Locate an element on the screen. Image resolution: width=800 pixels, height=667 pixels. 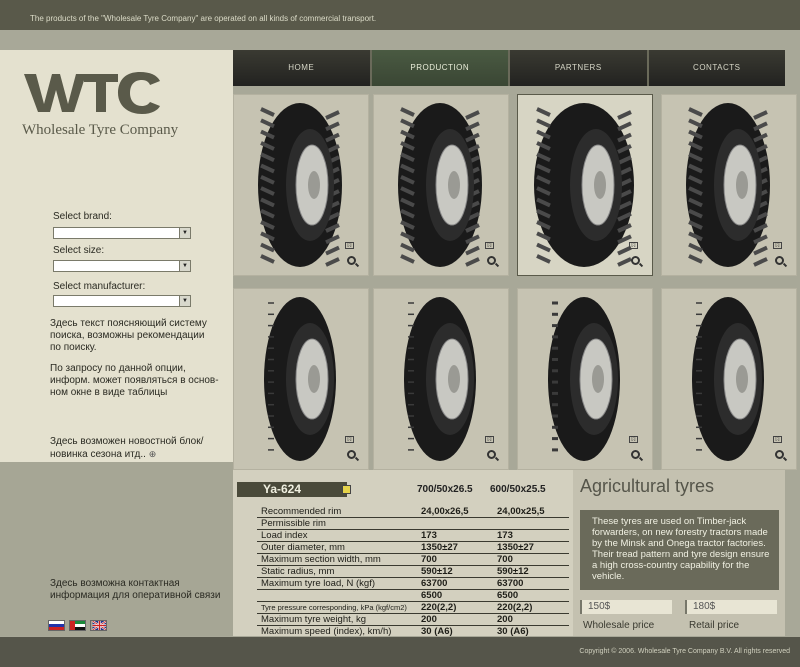
flotation-tyre-image is located at coordinates (584, 185).